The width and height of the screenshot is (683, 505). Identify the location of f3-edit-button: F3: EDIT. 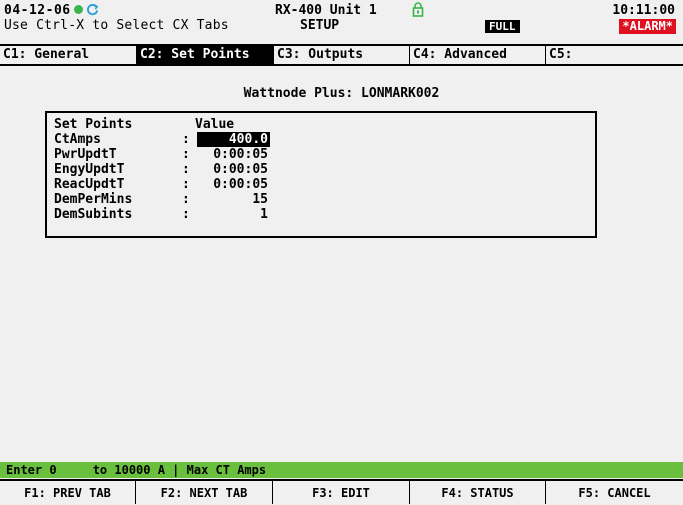
(341, 492).